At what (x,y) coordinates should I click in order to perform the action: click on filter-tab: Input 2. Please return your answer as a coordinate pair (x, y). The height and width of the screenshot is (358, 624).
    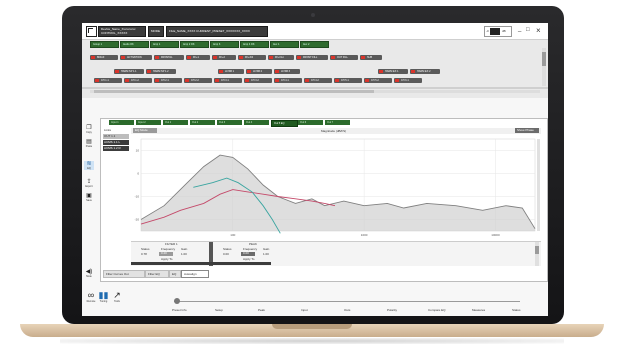
    Looking at the image, I should click on (148, 122).